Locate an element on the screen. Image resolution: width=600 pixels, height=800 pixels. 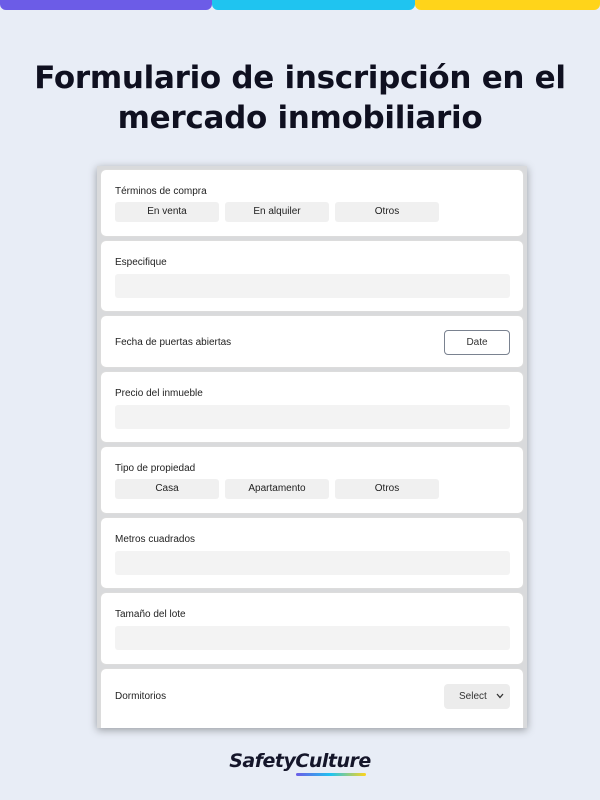
open-house-date-label: Fecha de puertas abiertas is located at coordinates (173, 342).